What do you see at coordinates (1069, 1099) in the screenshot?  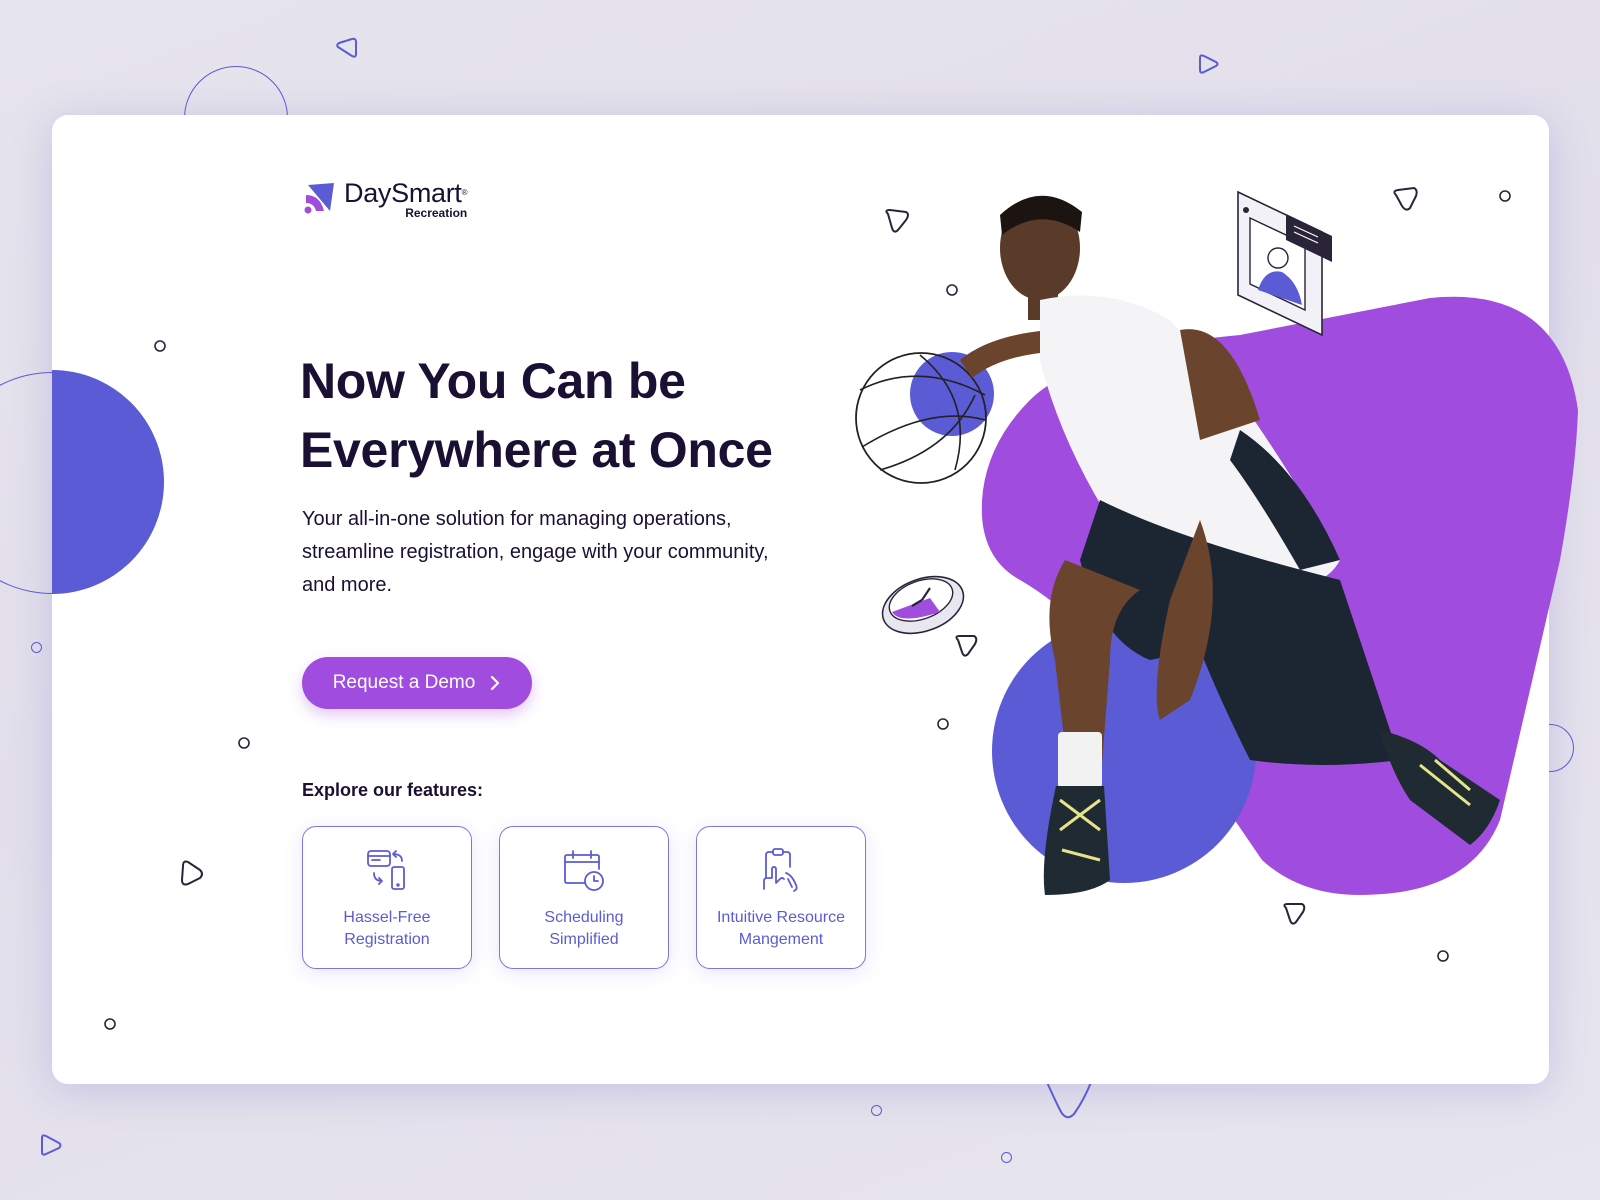 I see `decor-drop-shape-icon` at bounding box center [1069, 1099].